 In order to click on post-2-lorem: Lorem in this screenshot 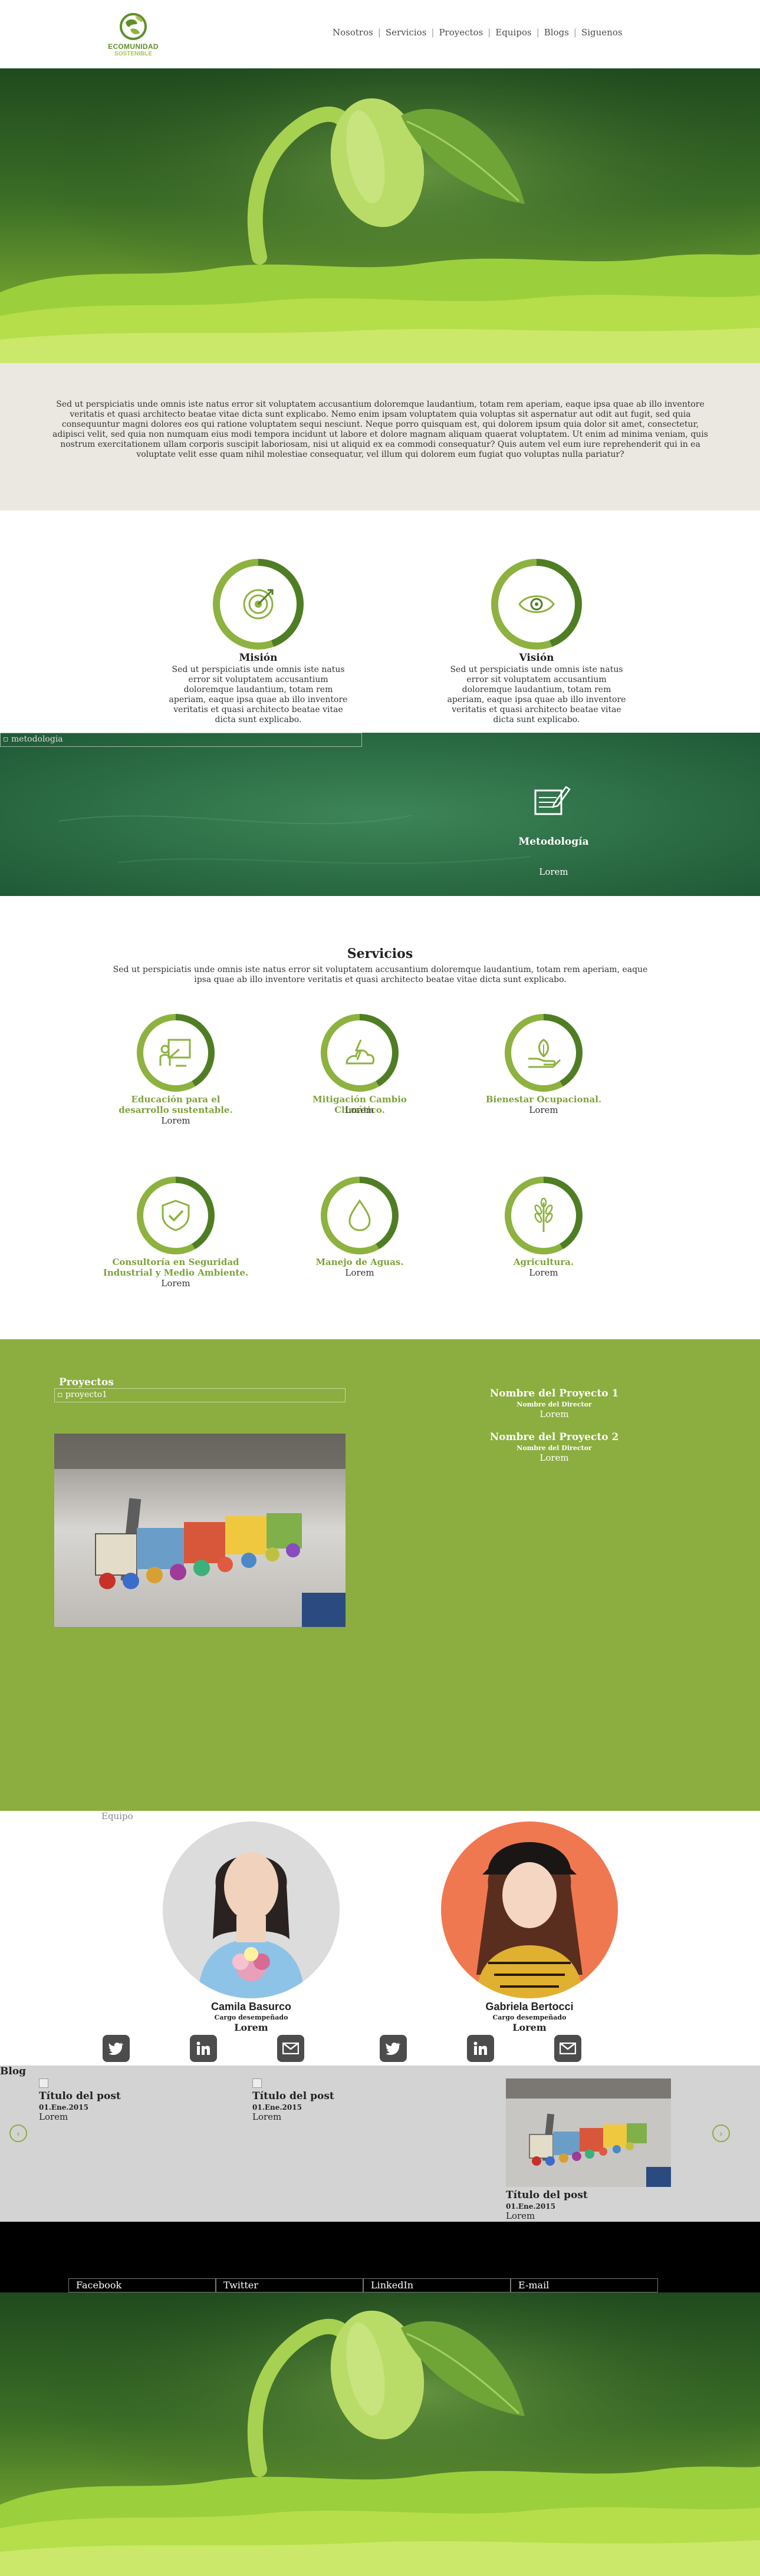, I will do `click(267, 2116)`.